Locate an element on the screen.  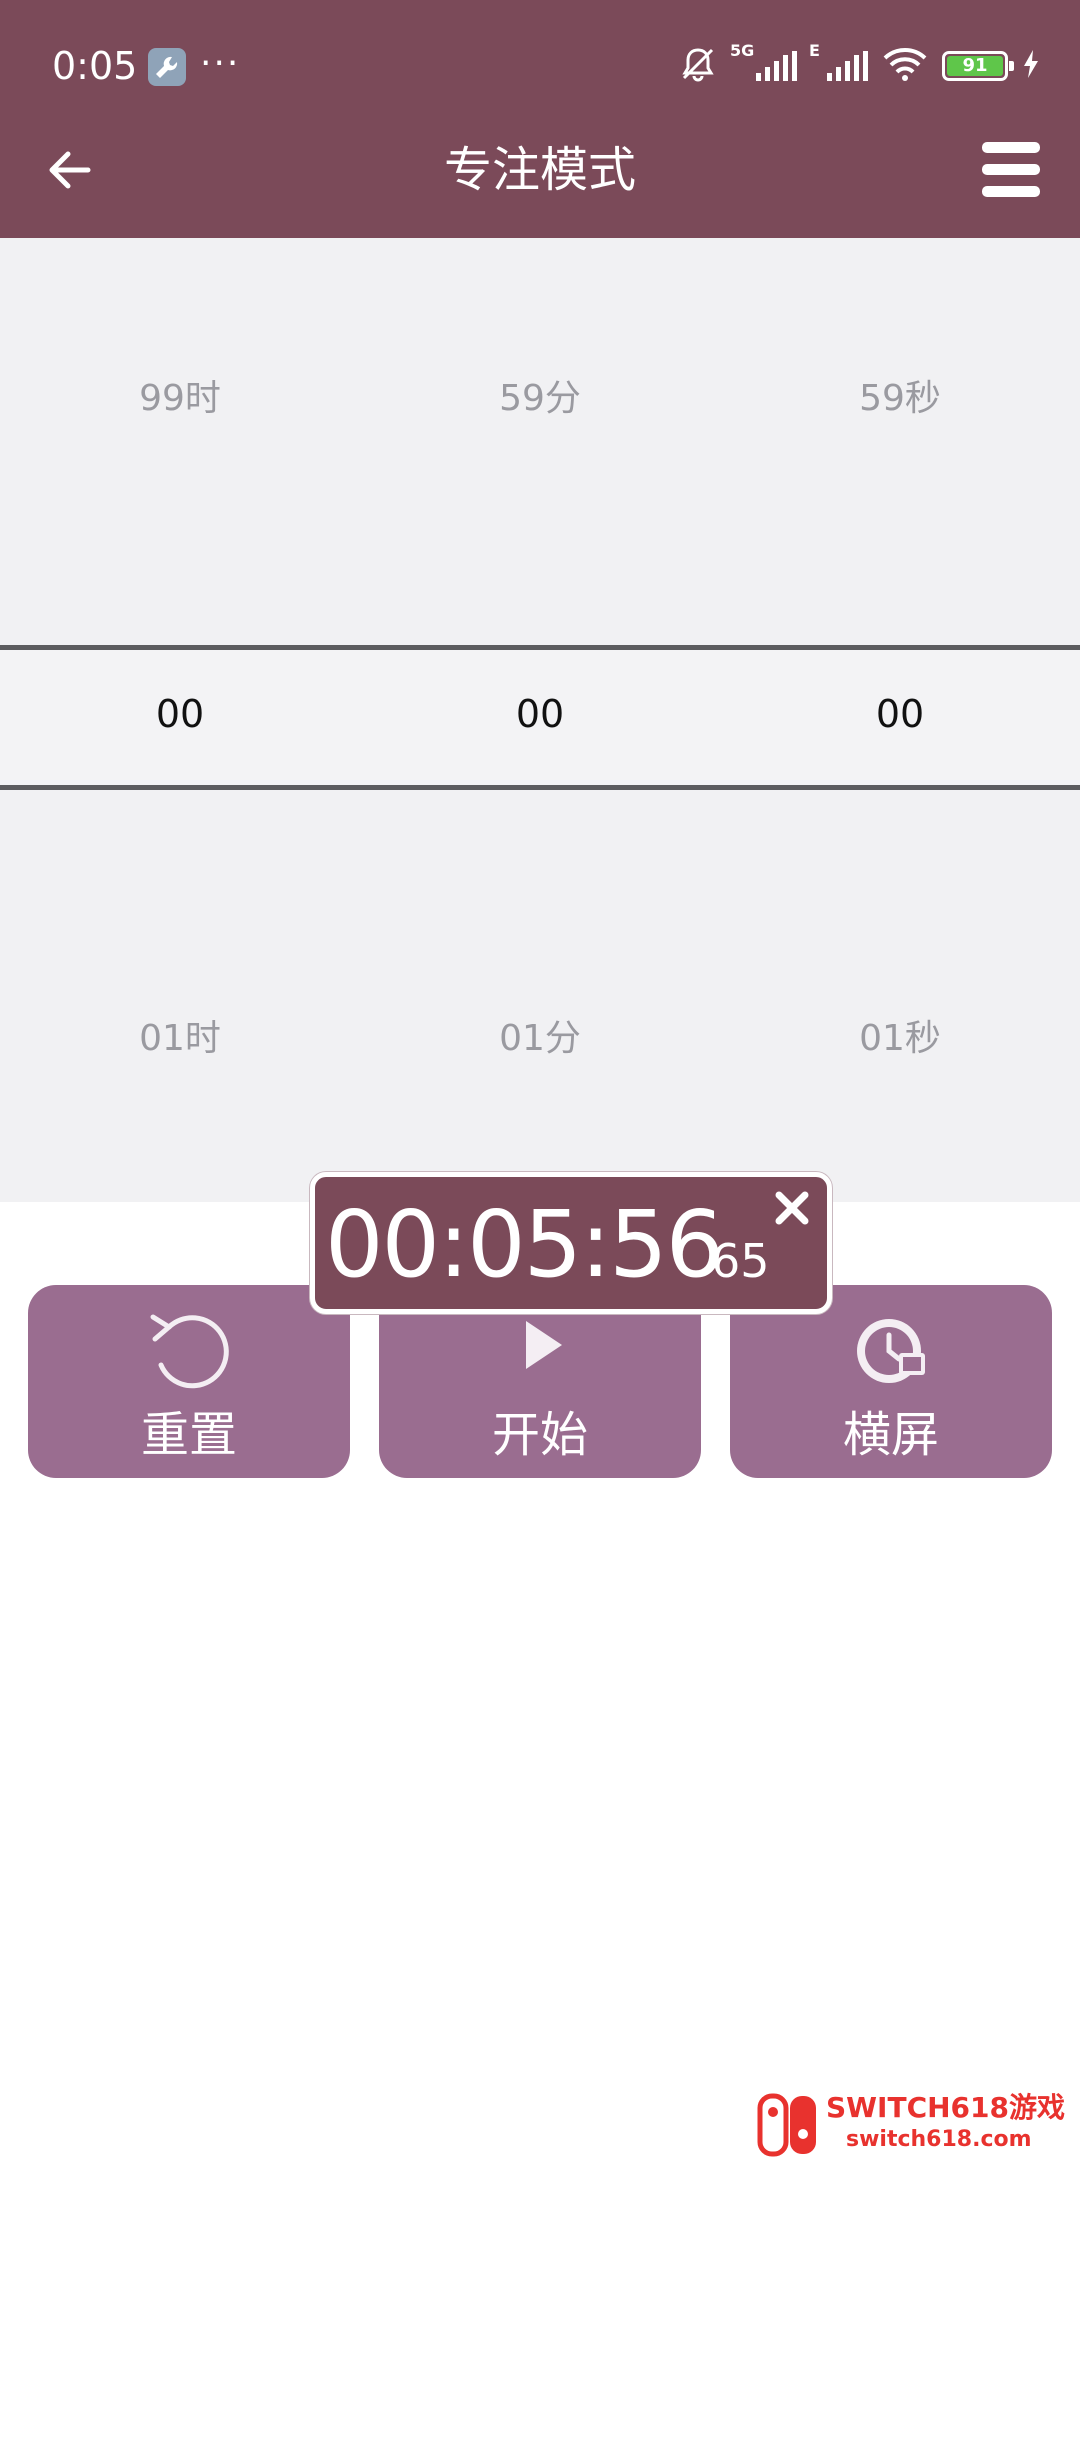
status-overflow-dots: ··· is located at coordinates (220, 63).